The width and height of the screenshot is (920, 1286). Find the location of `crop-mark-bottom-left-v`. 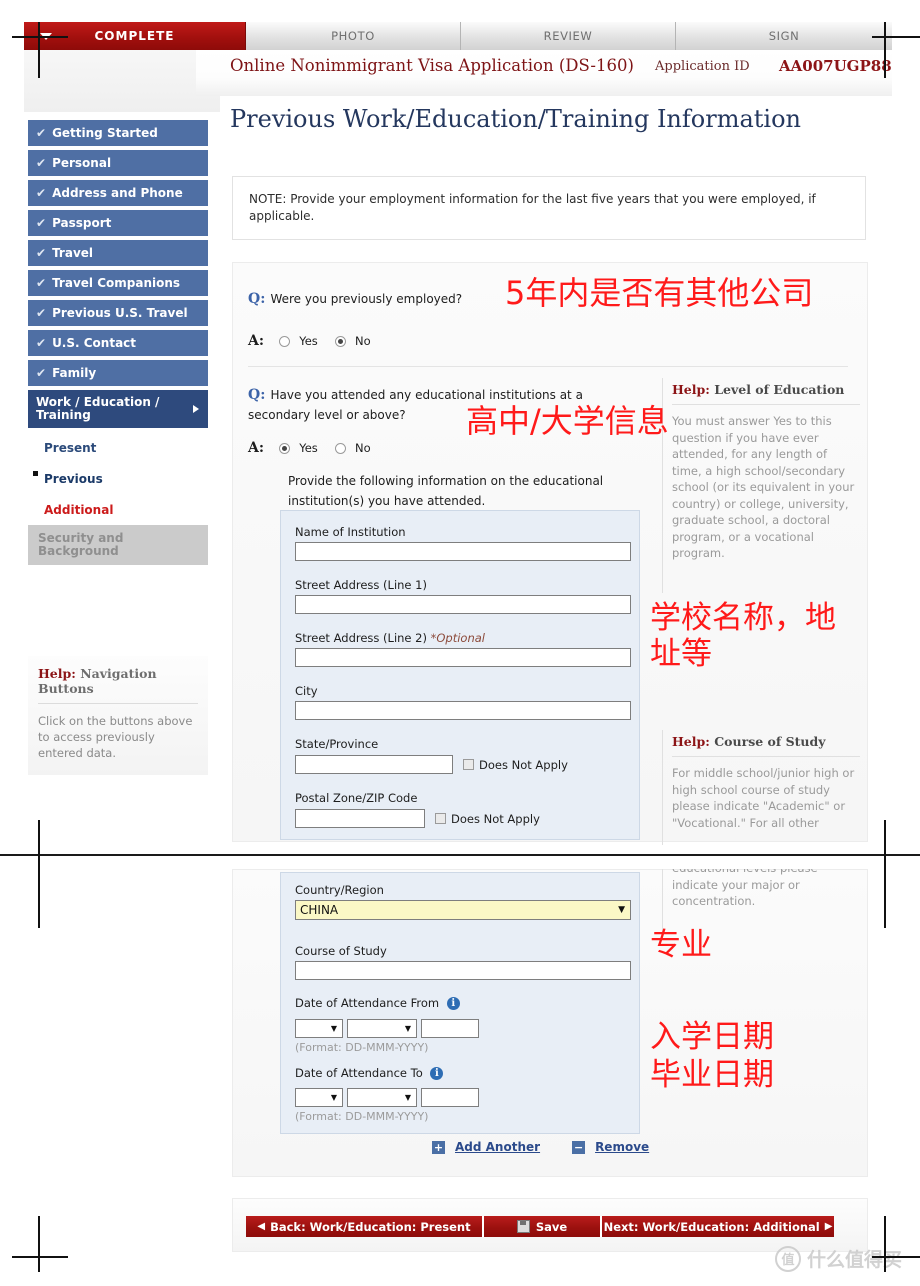

crop-mark-bottom-left-v is located at coordinates (39, 1244).